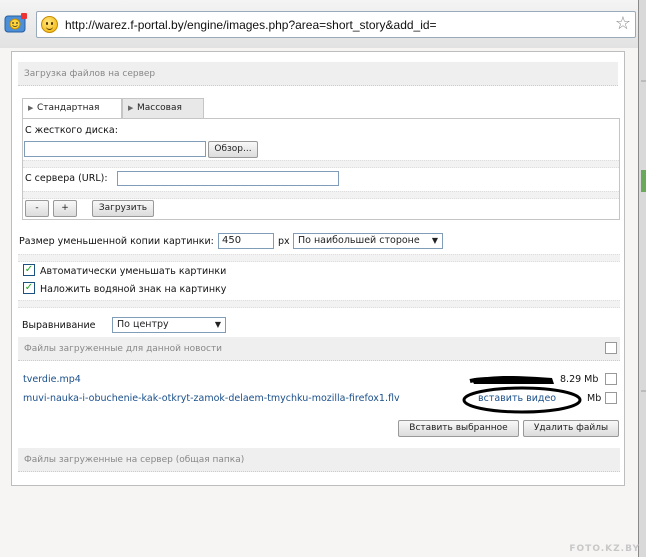  I want to click on align-value: По центру, so click(143, 324).